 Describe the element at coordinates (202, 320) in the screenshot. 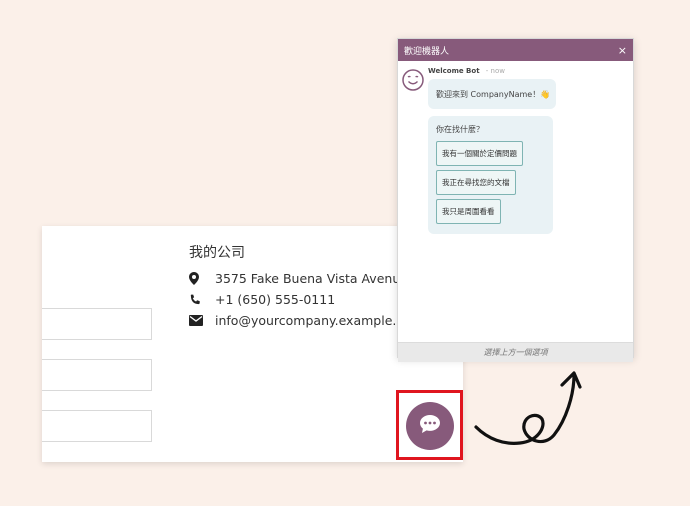

I see `envelope-icon` at that location.